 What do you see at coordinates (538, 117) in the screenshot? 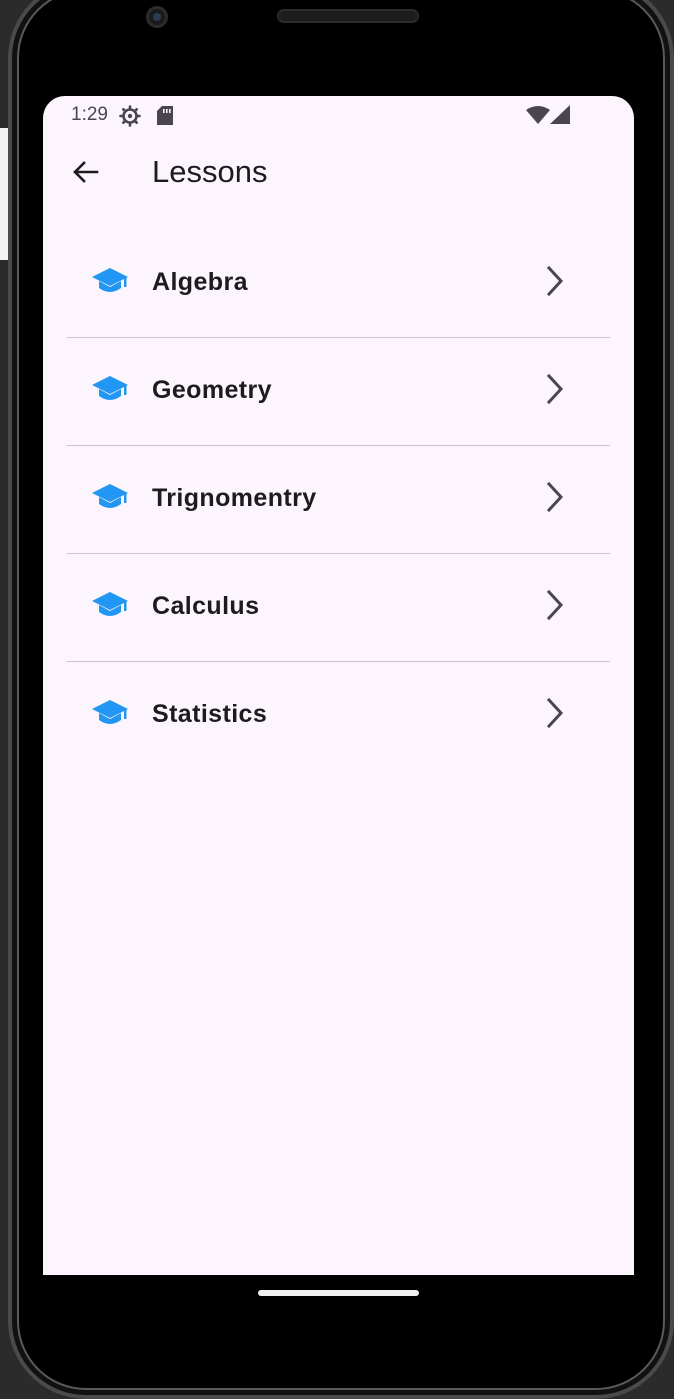
I see `wifi-icon` at bounding box center [538, 117].